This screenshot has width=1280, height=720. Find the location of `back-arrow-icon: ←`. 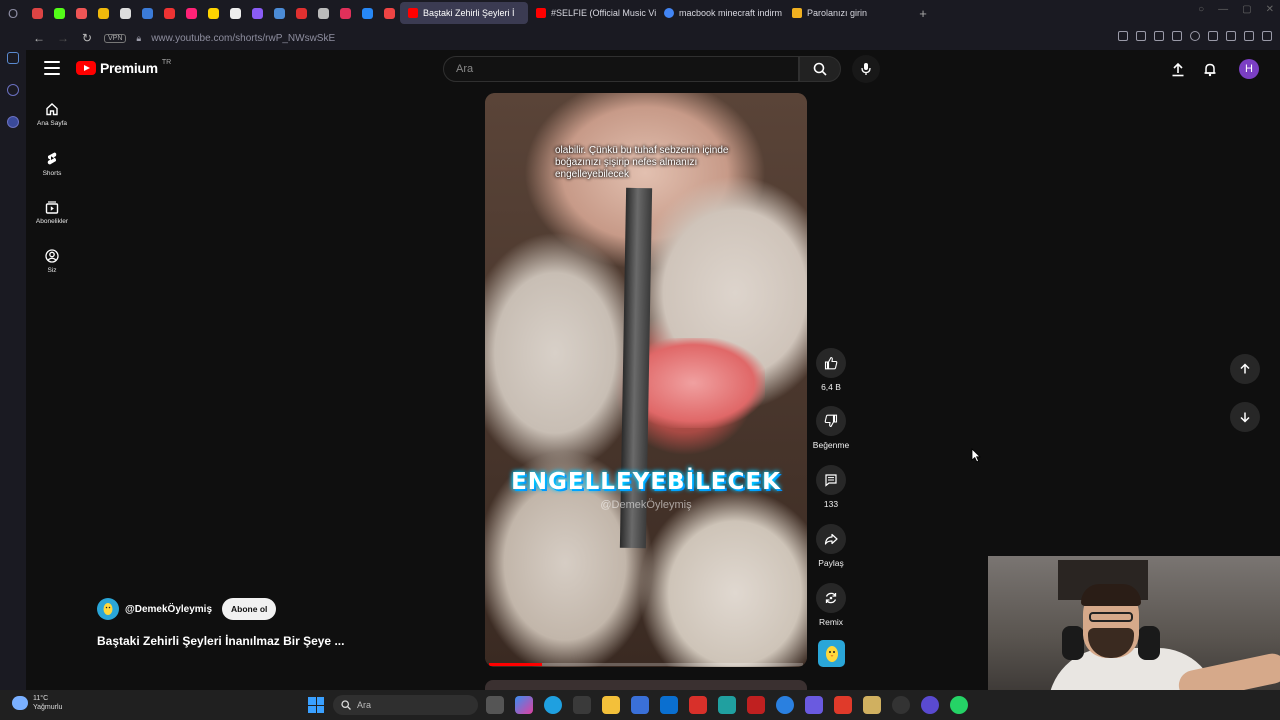

back-arrow-icon: ← is located at coordinates (39, 38).